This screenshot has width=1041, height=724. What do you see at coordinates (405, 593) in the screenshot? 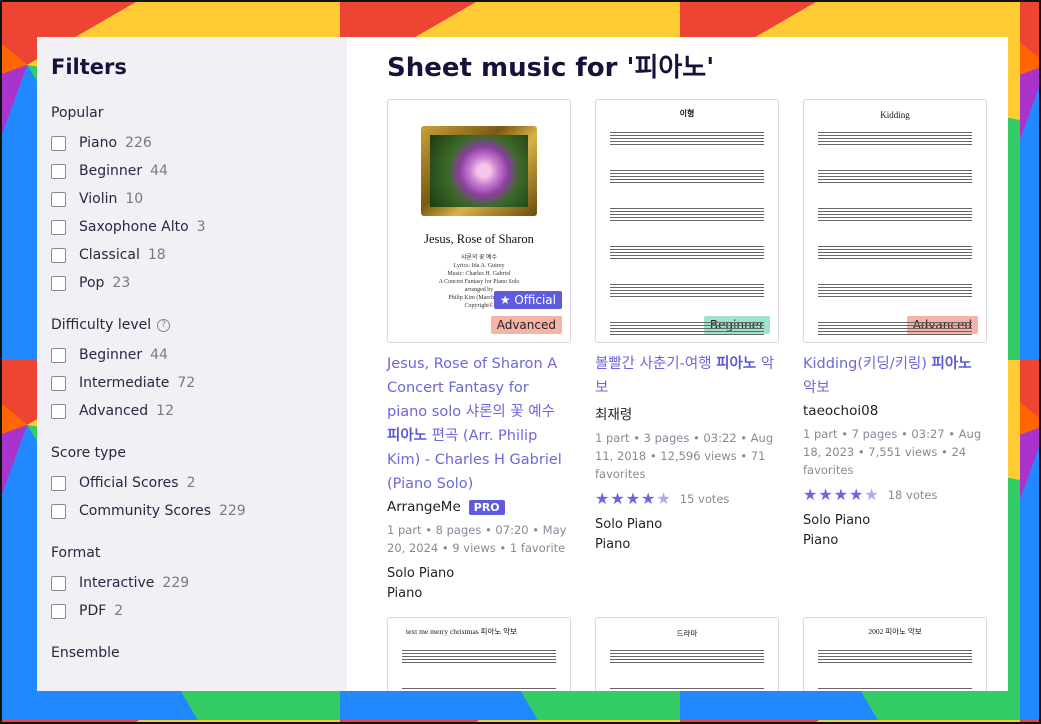
I see `instrument-label: Piano` at bounding box center [405, 593].